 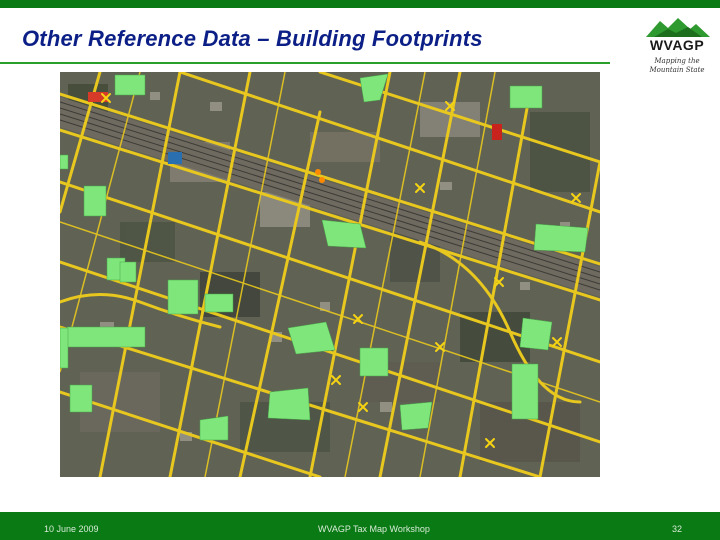 I want to click on footer-event: WVAGP Tax Map Workshop, so click(x=374, y=529).